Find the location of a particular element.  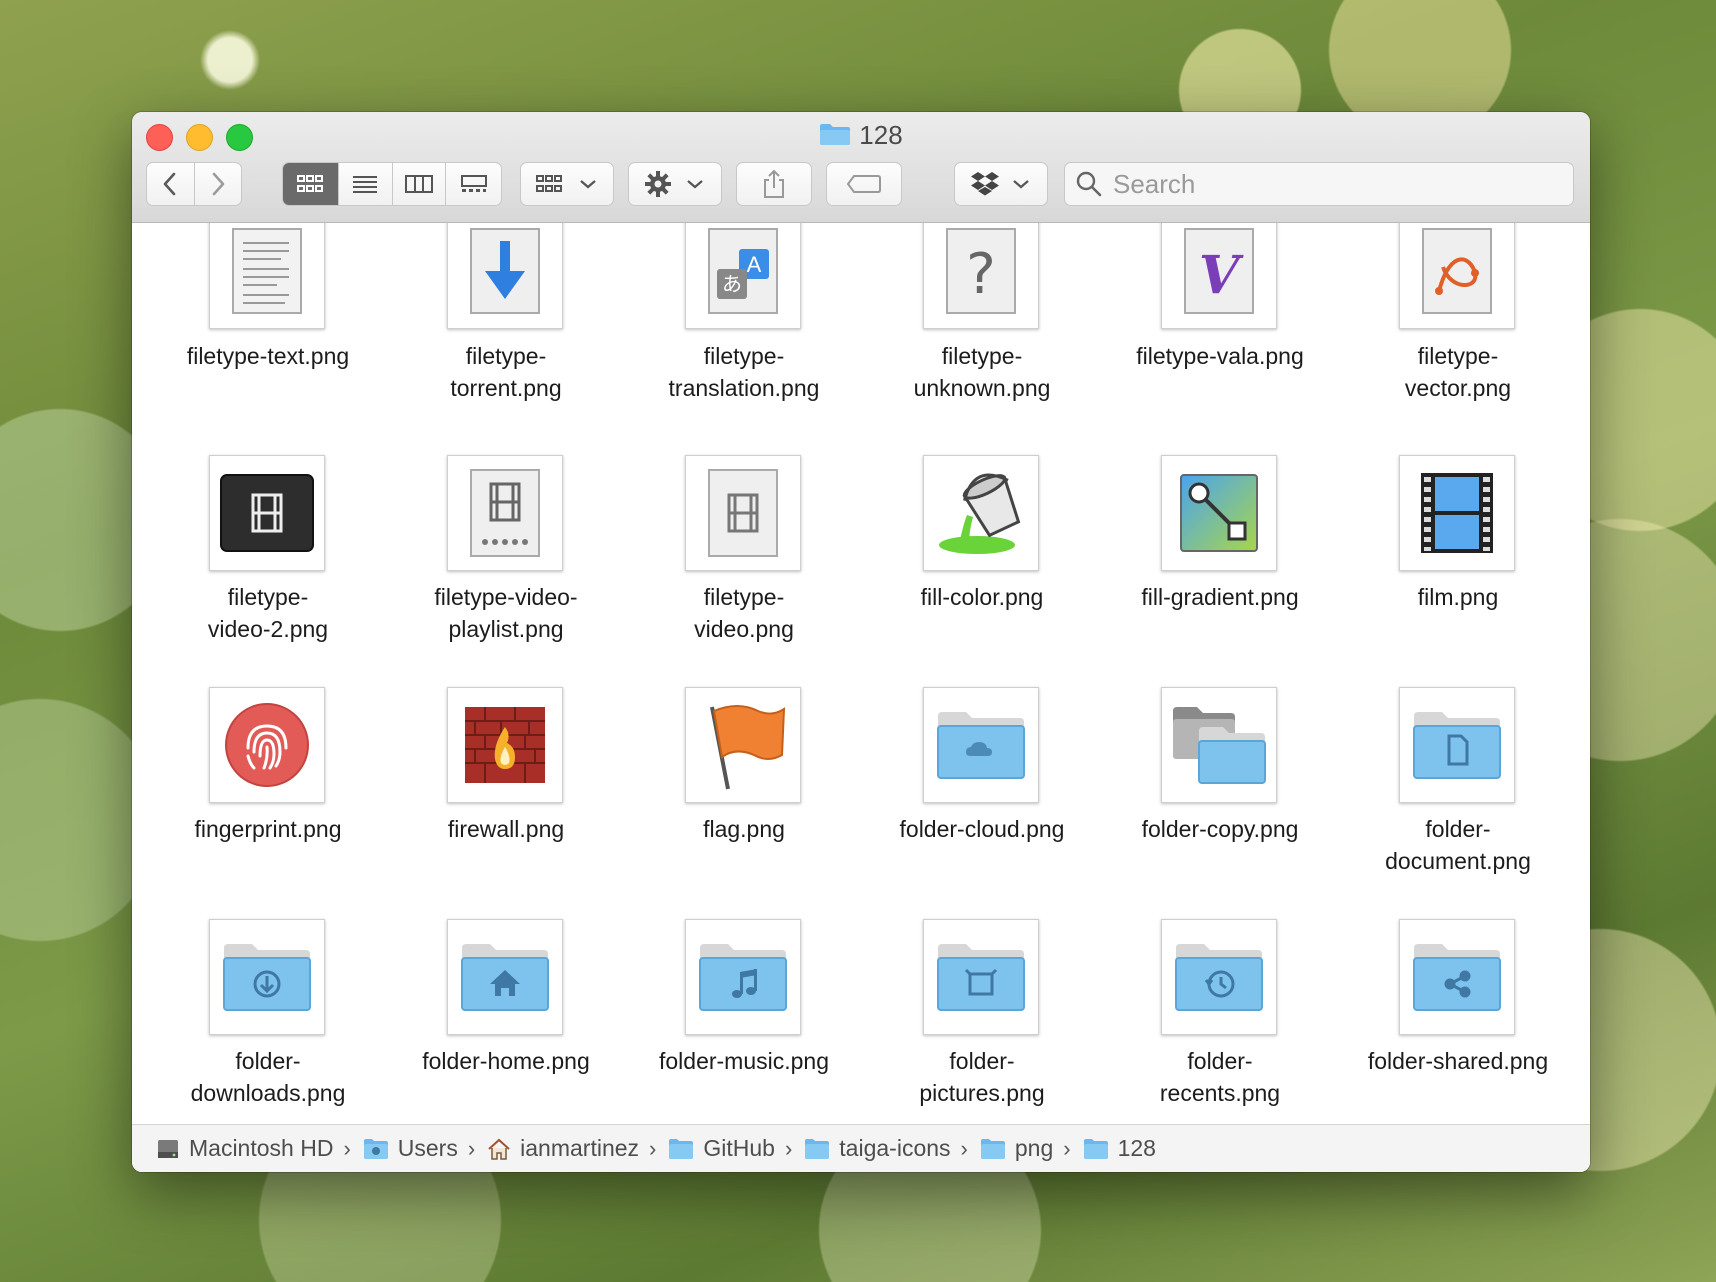

path-label: Users is located at coordinates (427, 1148).